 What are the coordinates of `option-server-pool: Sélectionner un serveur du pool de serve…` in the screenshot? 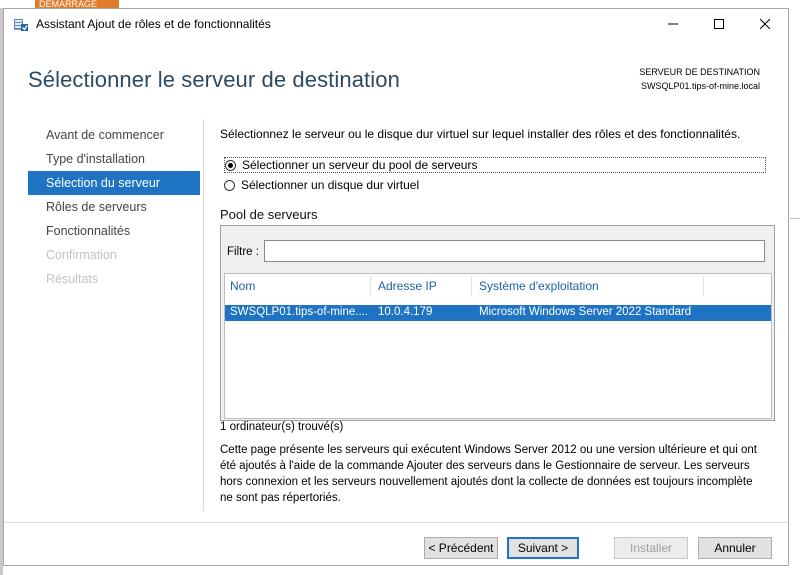 It's located at (495, 165).